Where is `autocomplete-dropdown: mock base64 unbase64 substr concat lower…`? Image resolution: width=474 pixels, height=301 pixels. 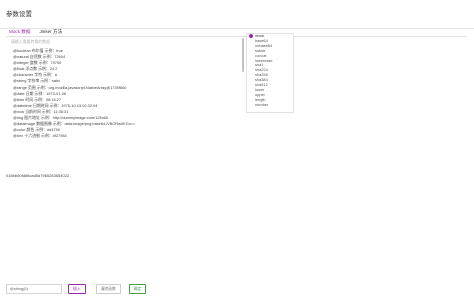
autocomplete-dropdown: mock base64 unbase64 substr concat lower… is located at coordinates (270, 73).